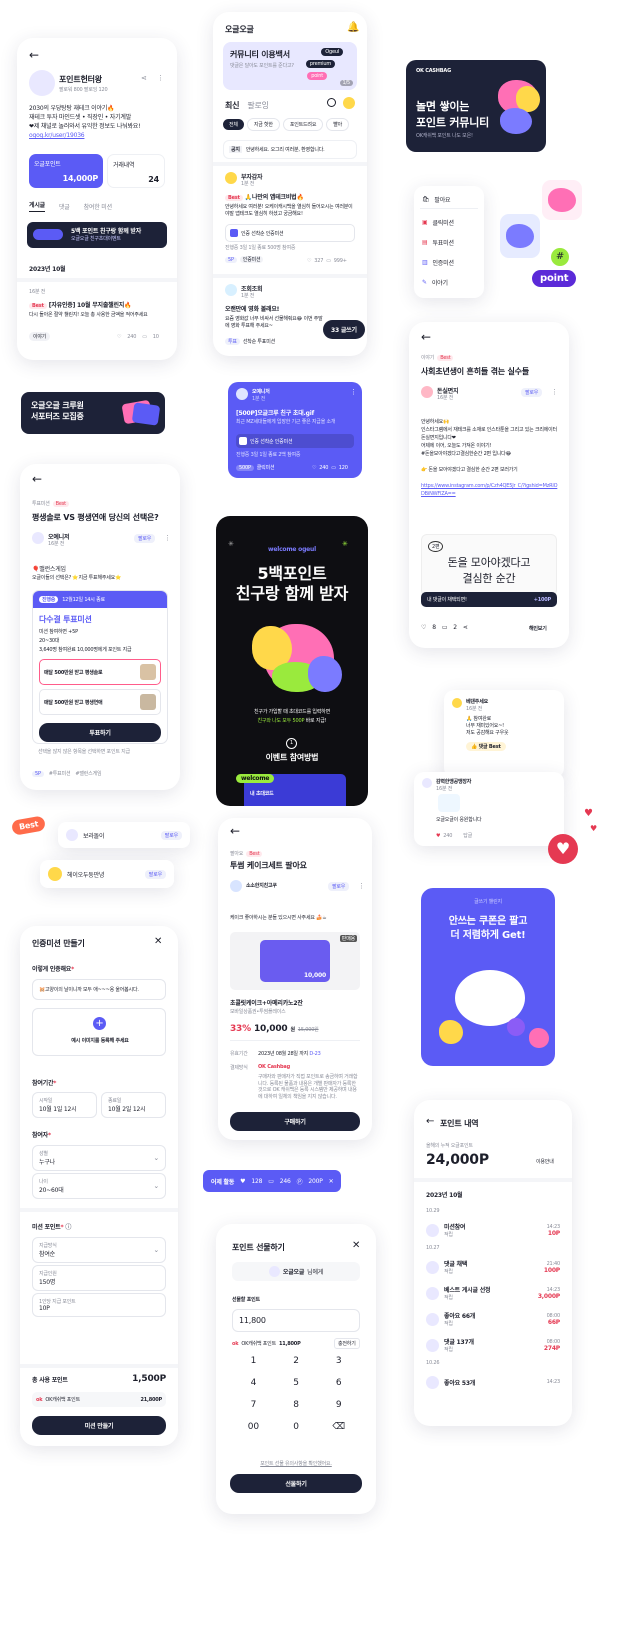 The image size is (630, 1650). What do you see at coordinates (133, 1105) in the screenshot?
I see `end-date-field: 종료일 10월 2일 12시` at bounding box center [133, 1105].